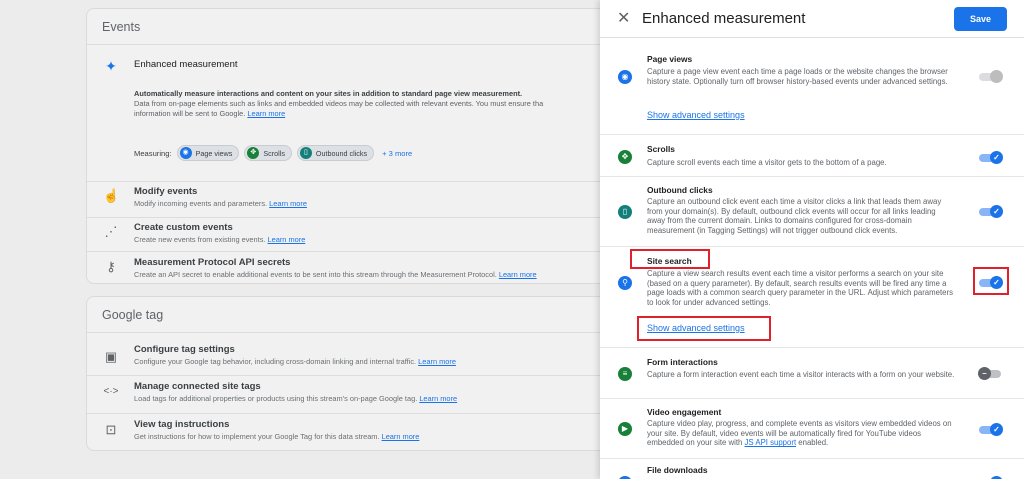 The width and height of the screenshot is (1024, 479). Describe the element at coordinates (771, 442) in the screenshot. I see `js-api-support-link: JS API support` at that location.